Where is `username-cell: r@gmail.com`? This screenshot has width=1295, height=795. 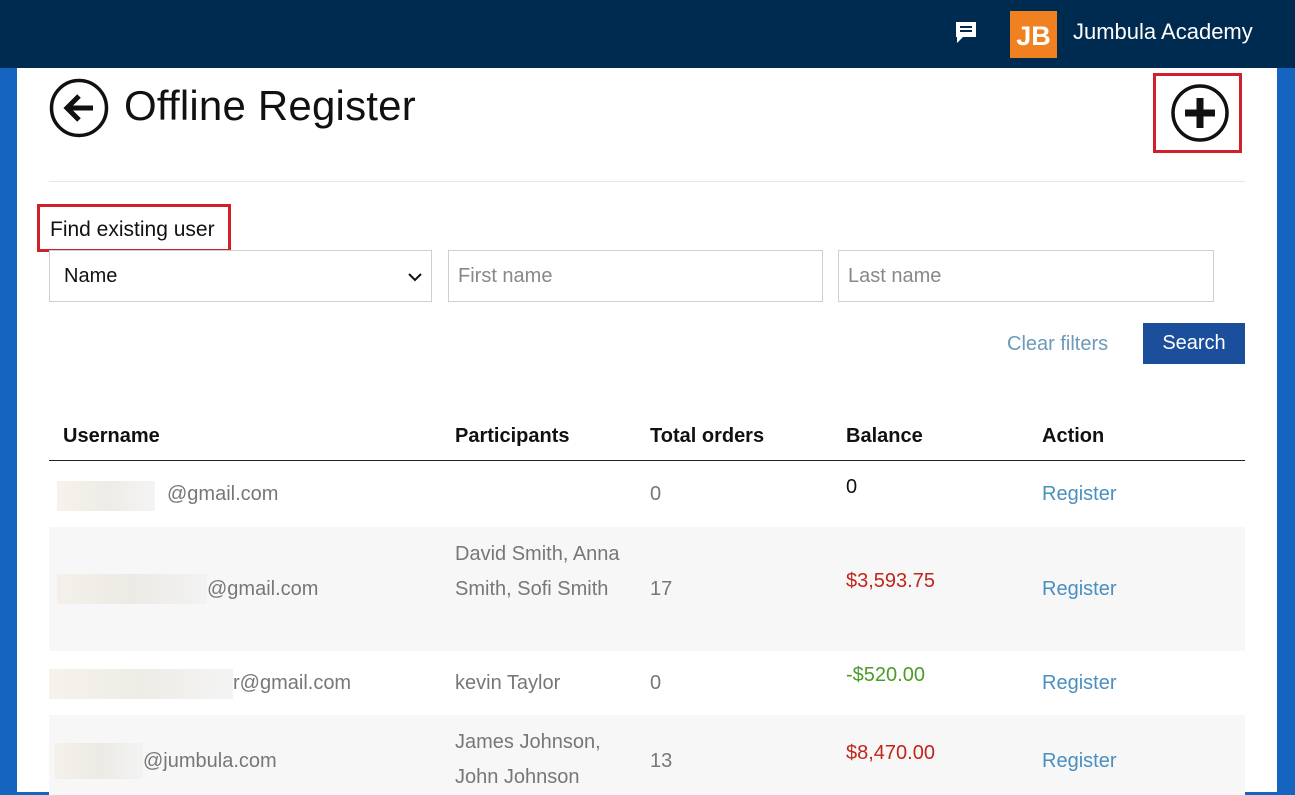
username-cell: r@gmail.com is located at coordinates (292, 683).